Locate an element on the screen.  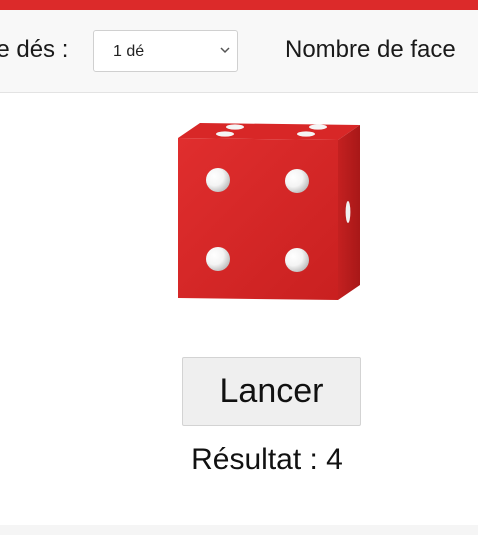
die-top-face is located at coordinates (269, 131).